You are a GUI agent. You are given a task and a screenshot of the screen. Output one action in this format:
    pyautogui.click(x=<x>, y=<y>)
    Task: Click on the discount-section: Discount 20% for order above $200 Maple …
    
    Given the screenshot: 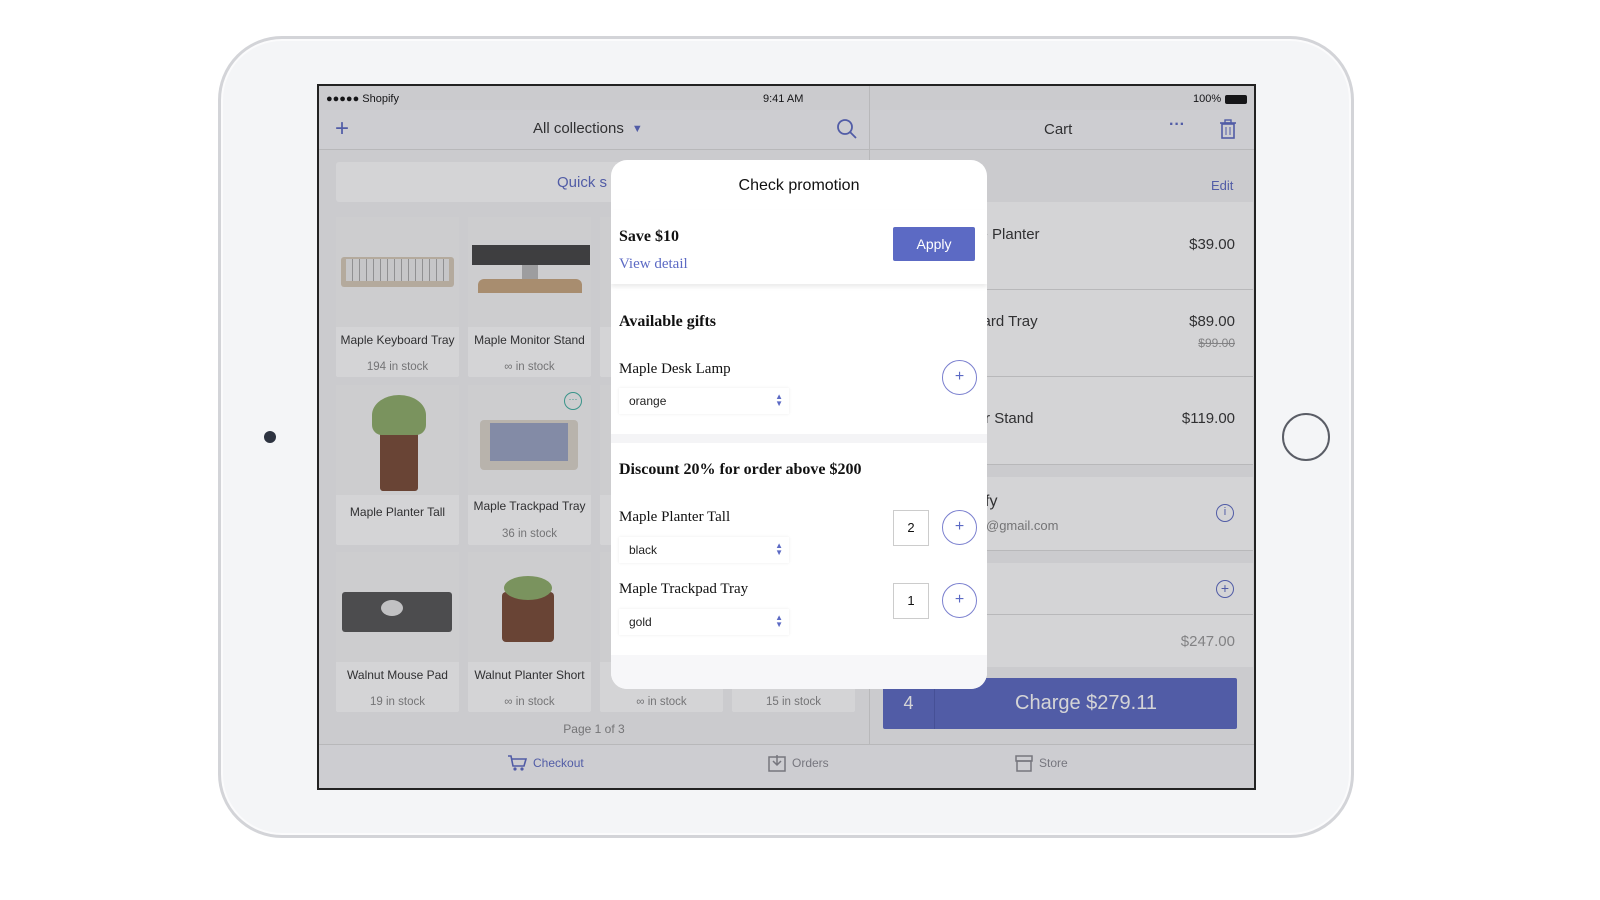 What is the action you would take?
    pyautogui.click(x=799, y=549)
    